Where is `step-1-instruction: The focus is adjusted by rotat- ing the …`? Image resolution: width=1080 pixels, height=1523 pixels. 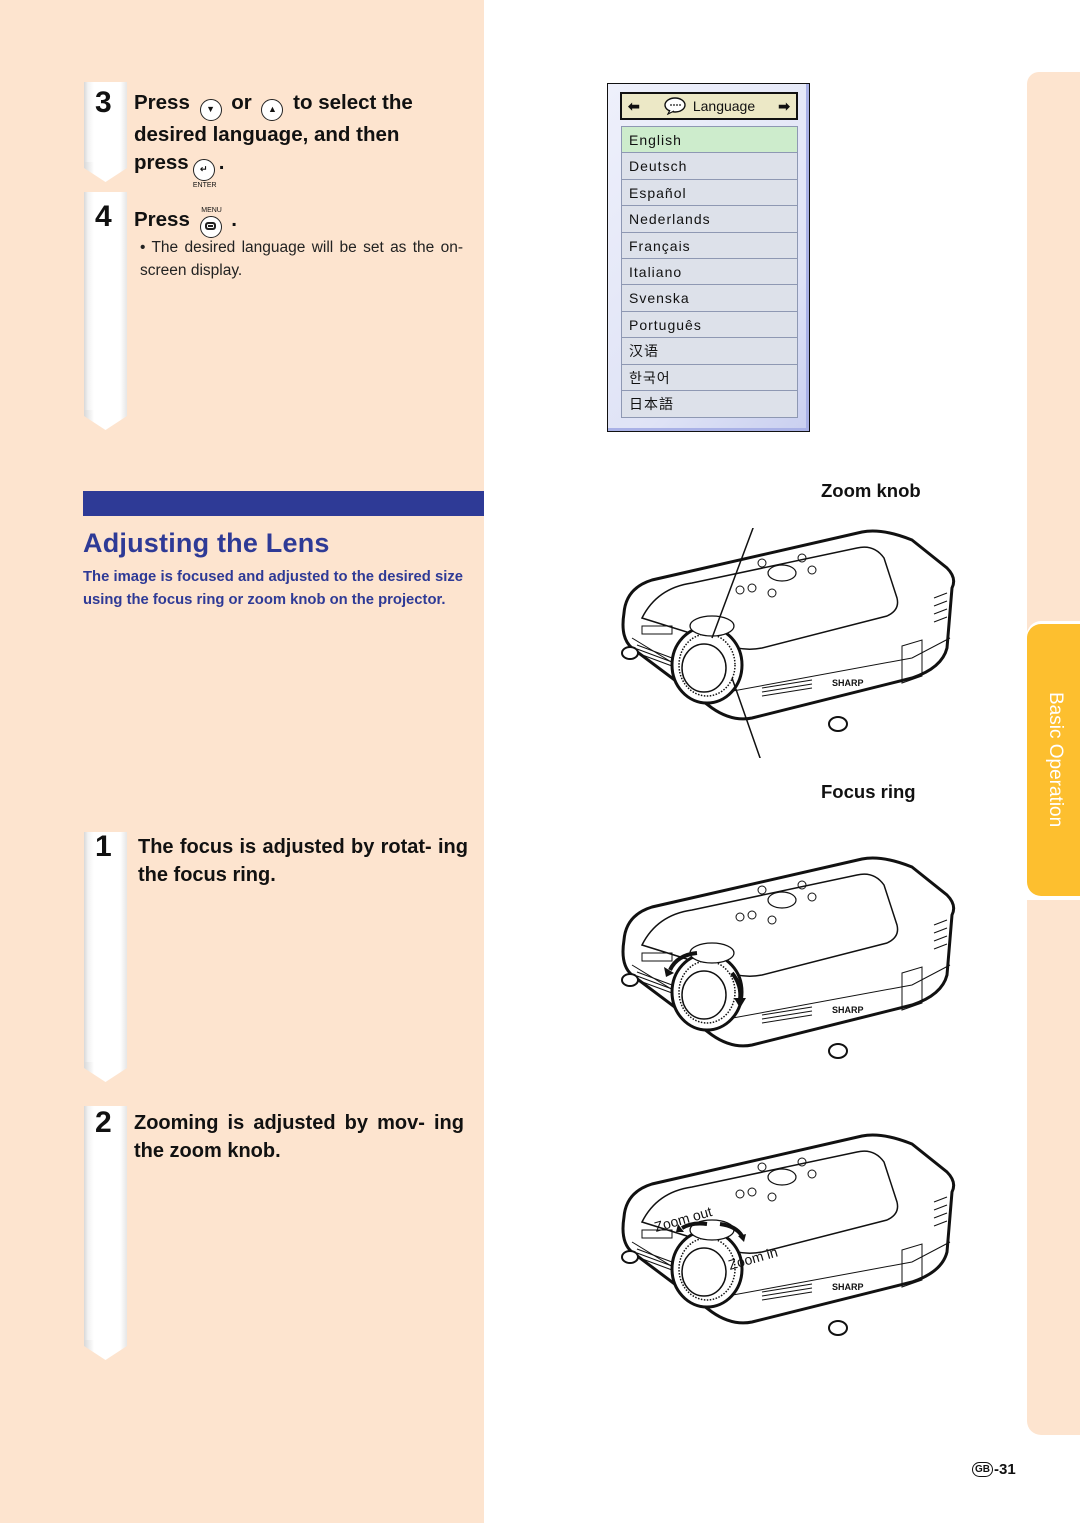
step-1-instruction: The focus is adjusted by rotat- ing the … is located at coordinates (303, 861).